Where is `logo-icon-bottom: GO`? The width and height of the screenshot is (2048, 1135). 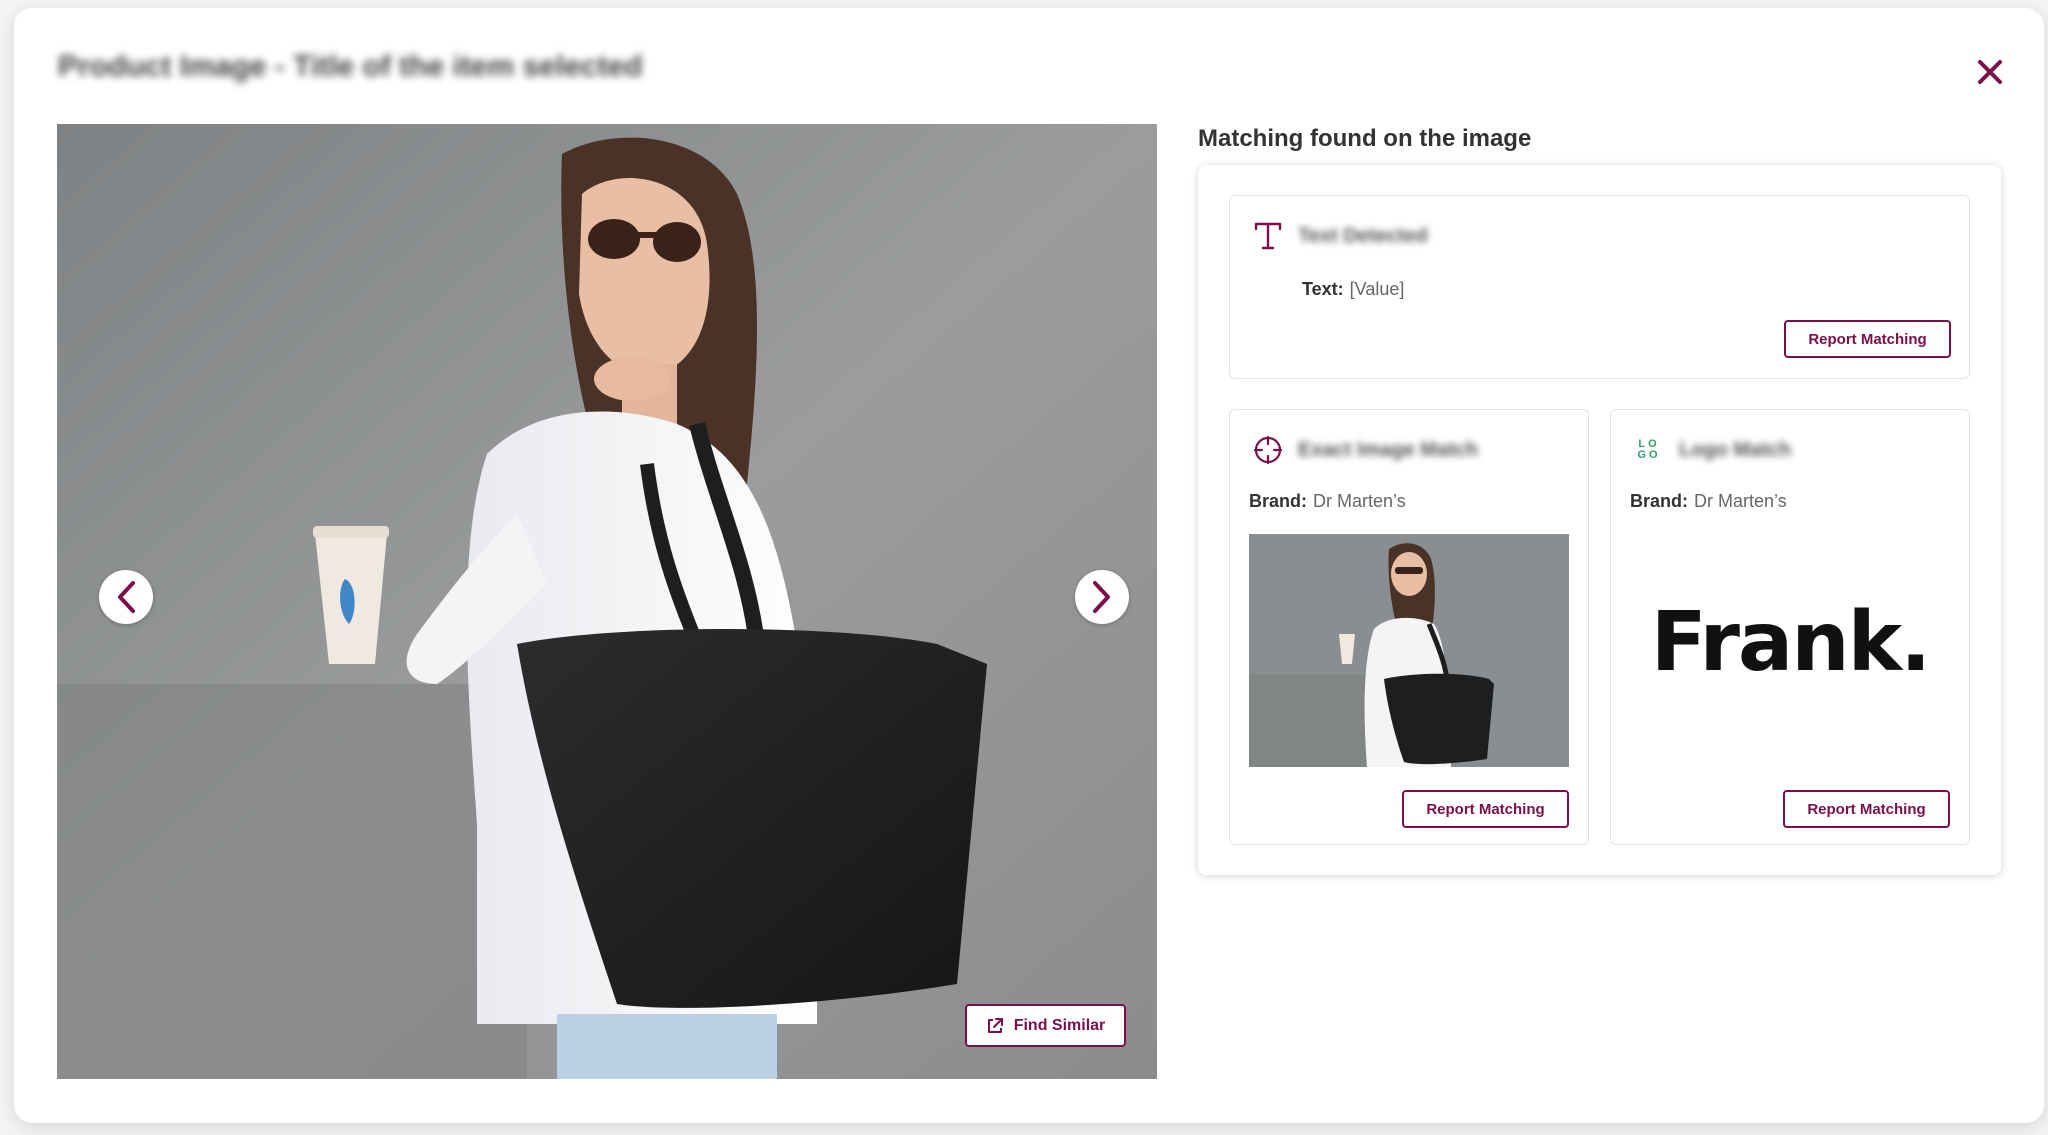
logo-icon-bottom: GO is located at coordinates (1649, 455).